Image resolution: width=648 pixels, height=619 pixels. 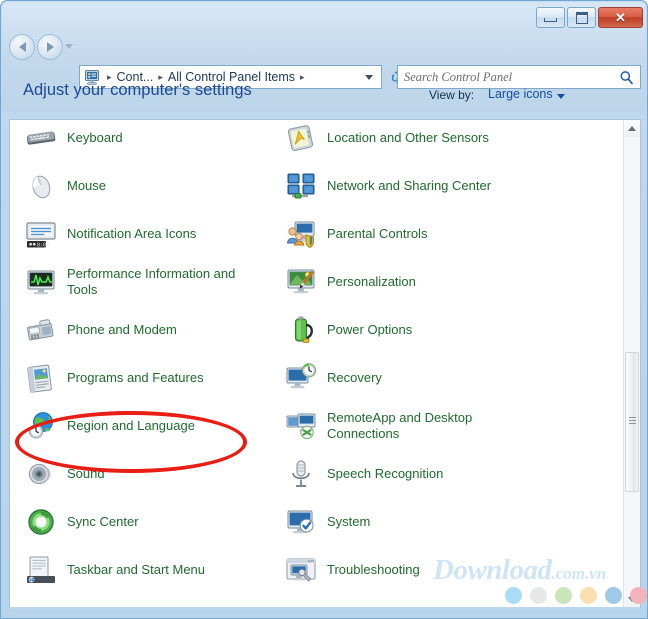 I want to click on control-panel-item-label: Speech Recognition, so click(x=385, y=474).